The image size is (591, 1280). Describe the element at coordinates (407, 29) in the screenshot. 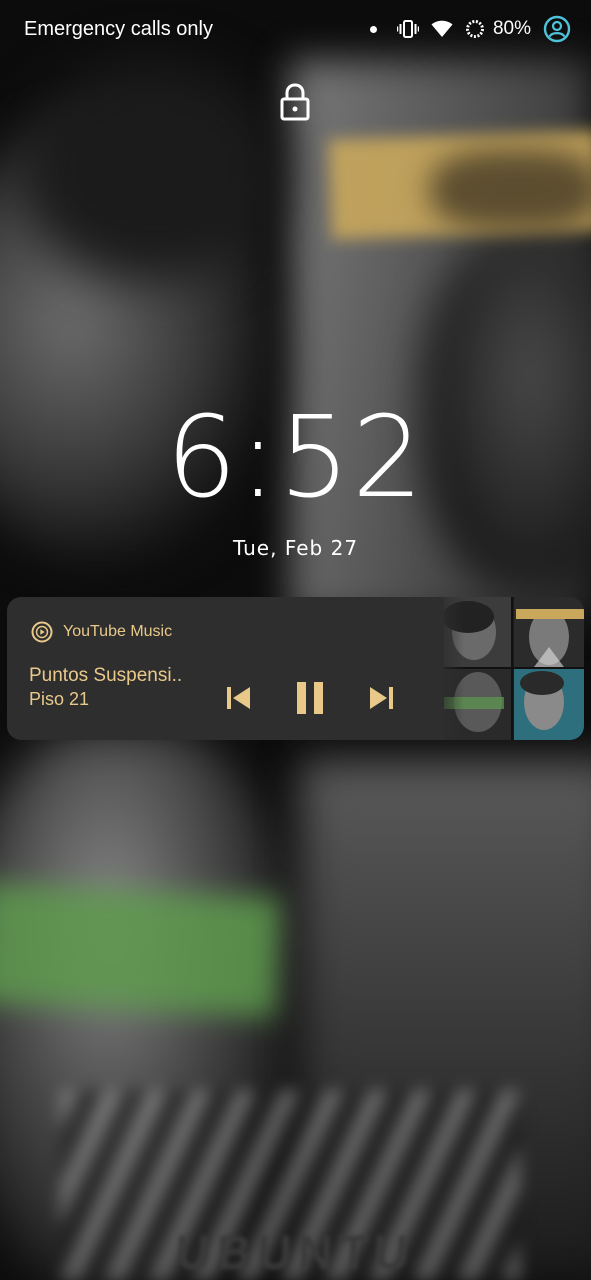

I see `vibrate-icon` at that location.